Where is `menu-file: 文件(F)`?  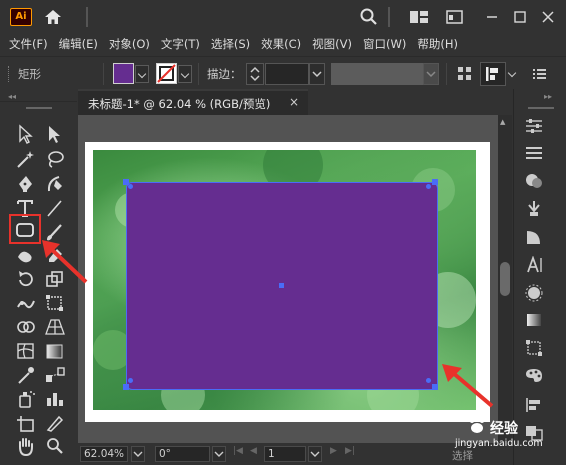 menu-file: 文件(F) is located at coordinates (28, 44).